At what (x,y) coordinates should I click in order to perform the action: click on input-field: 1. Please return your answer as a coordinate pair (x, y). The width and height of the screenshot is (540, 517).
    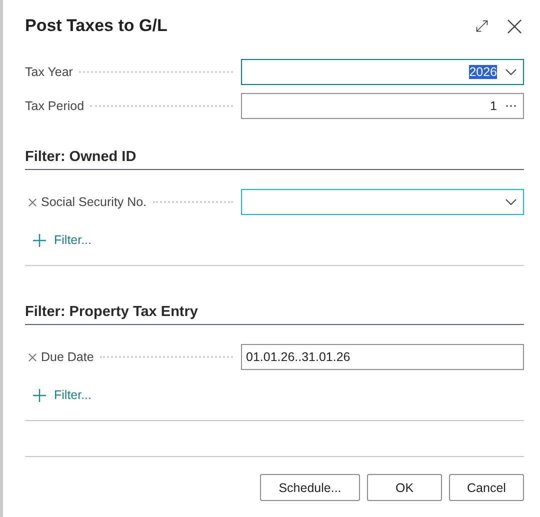
    Looking at the image, I should click on (382, 106).